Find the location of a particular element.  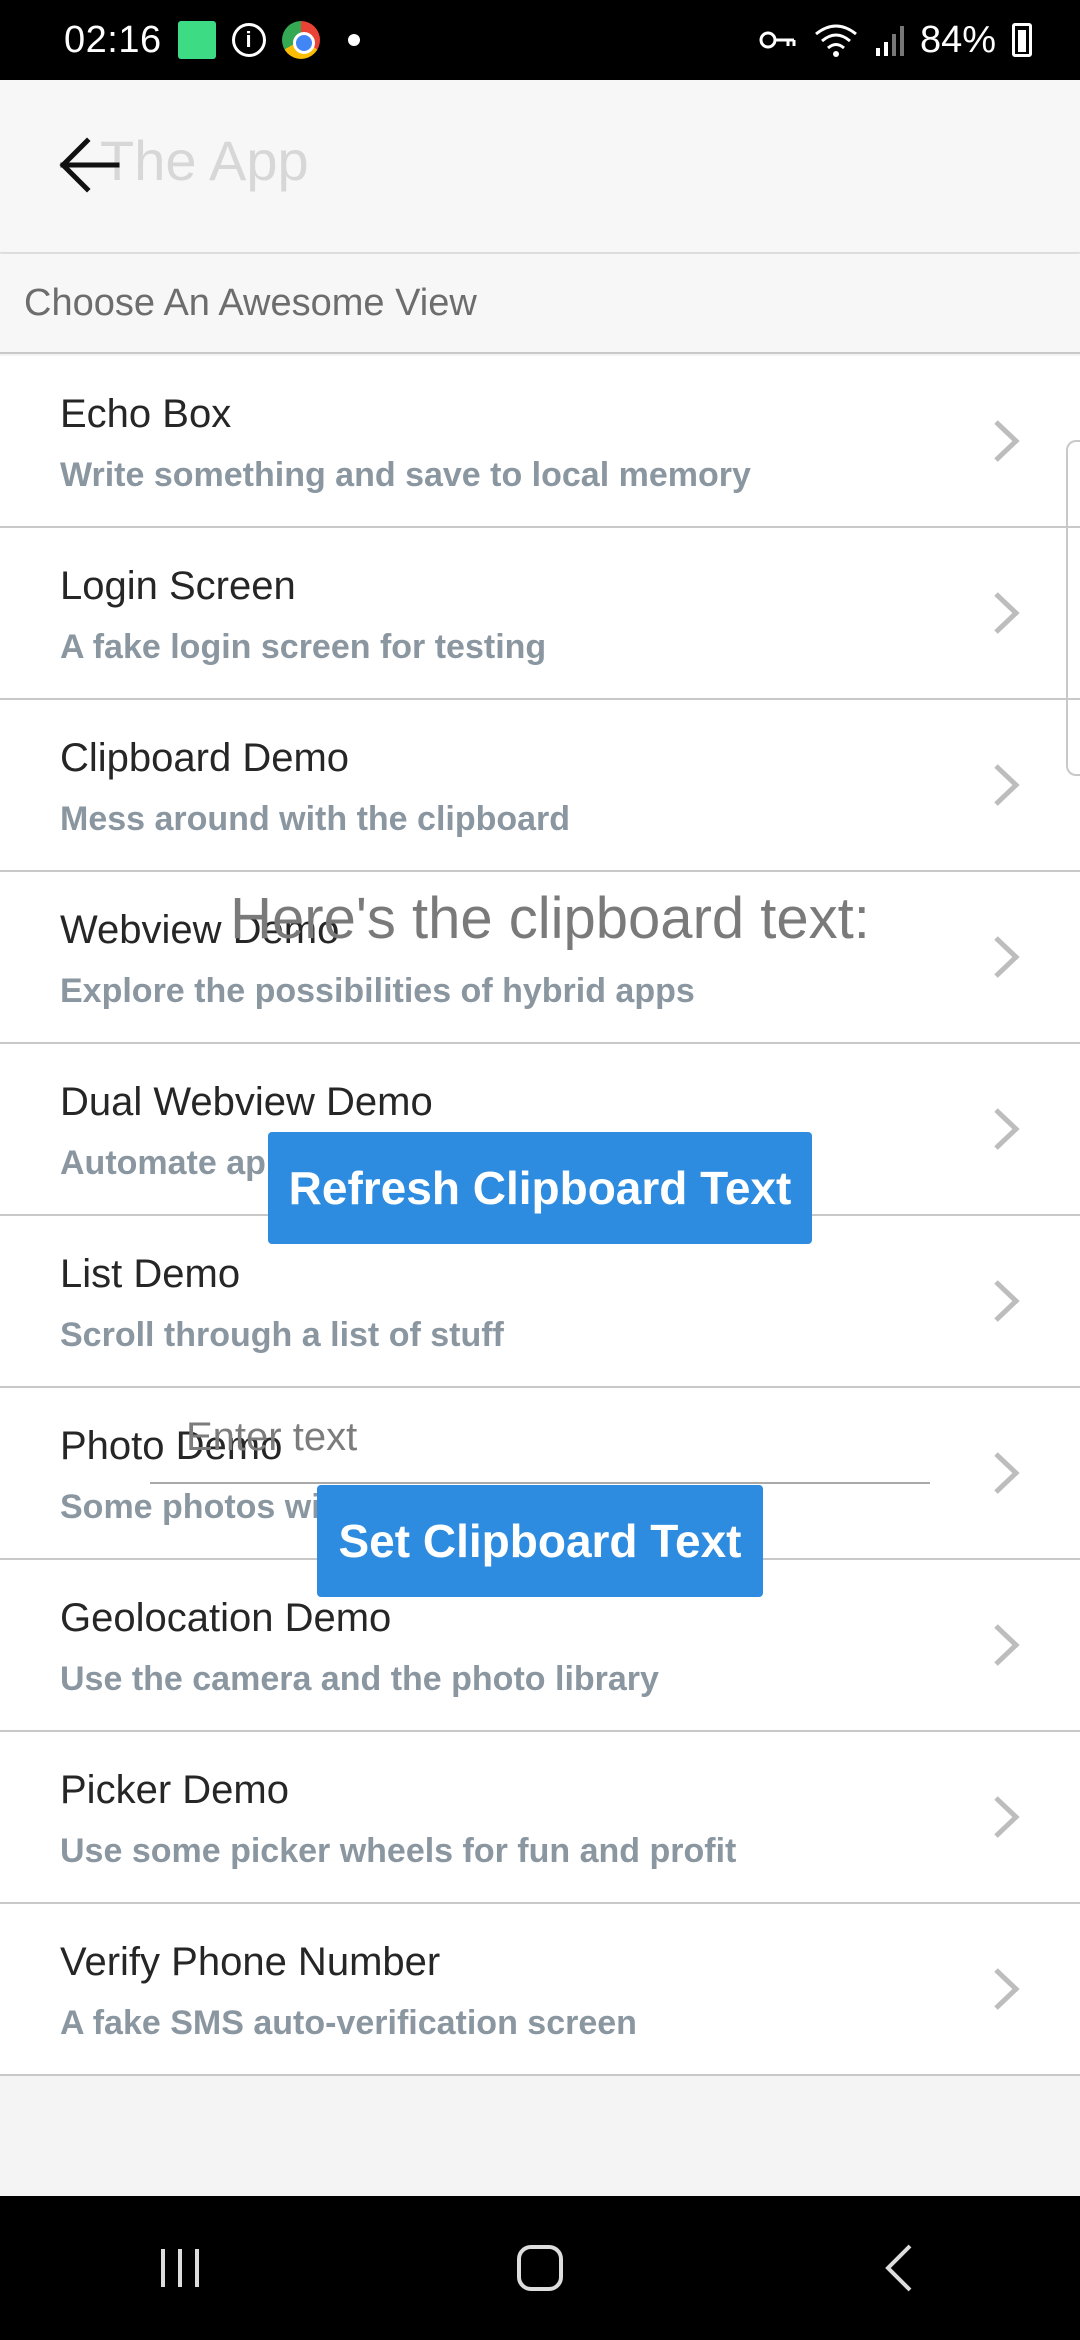

back-button is located at coordinates (89, 165).